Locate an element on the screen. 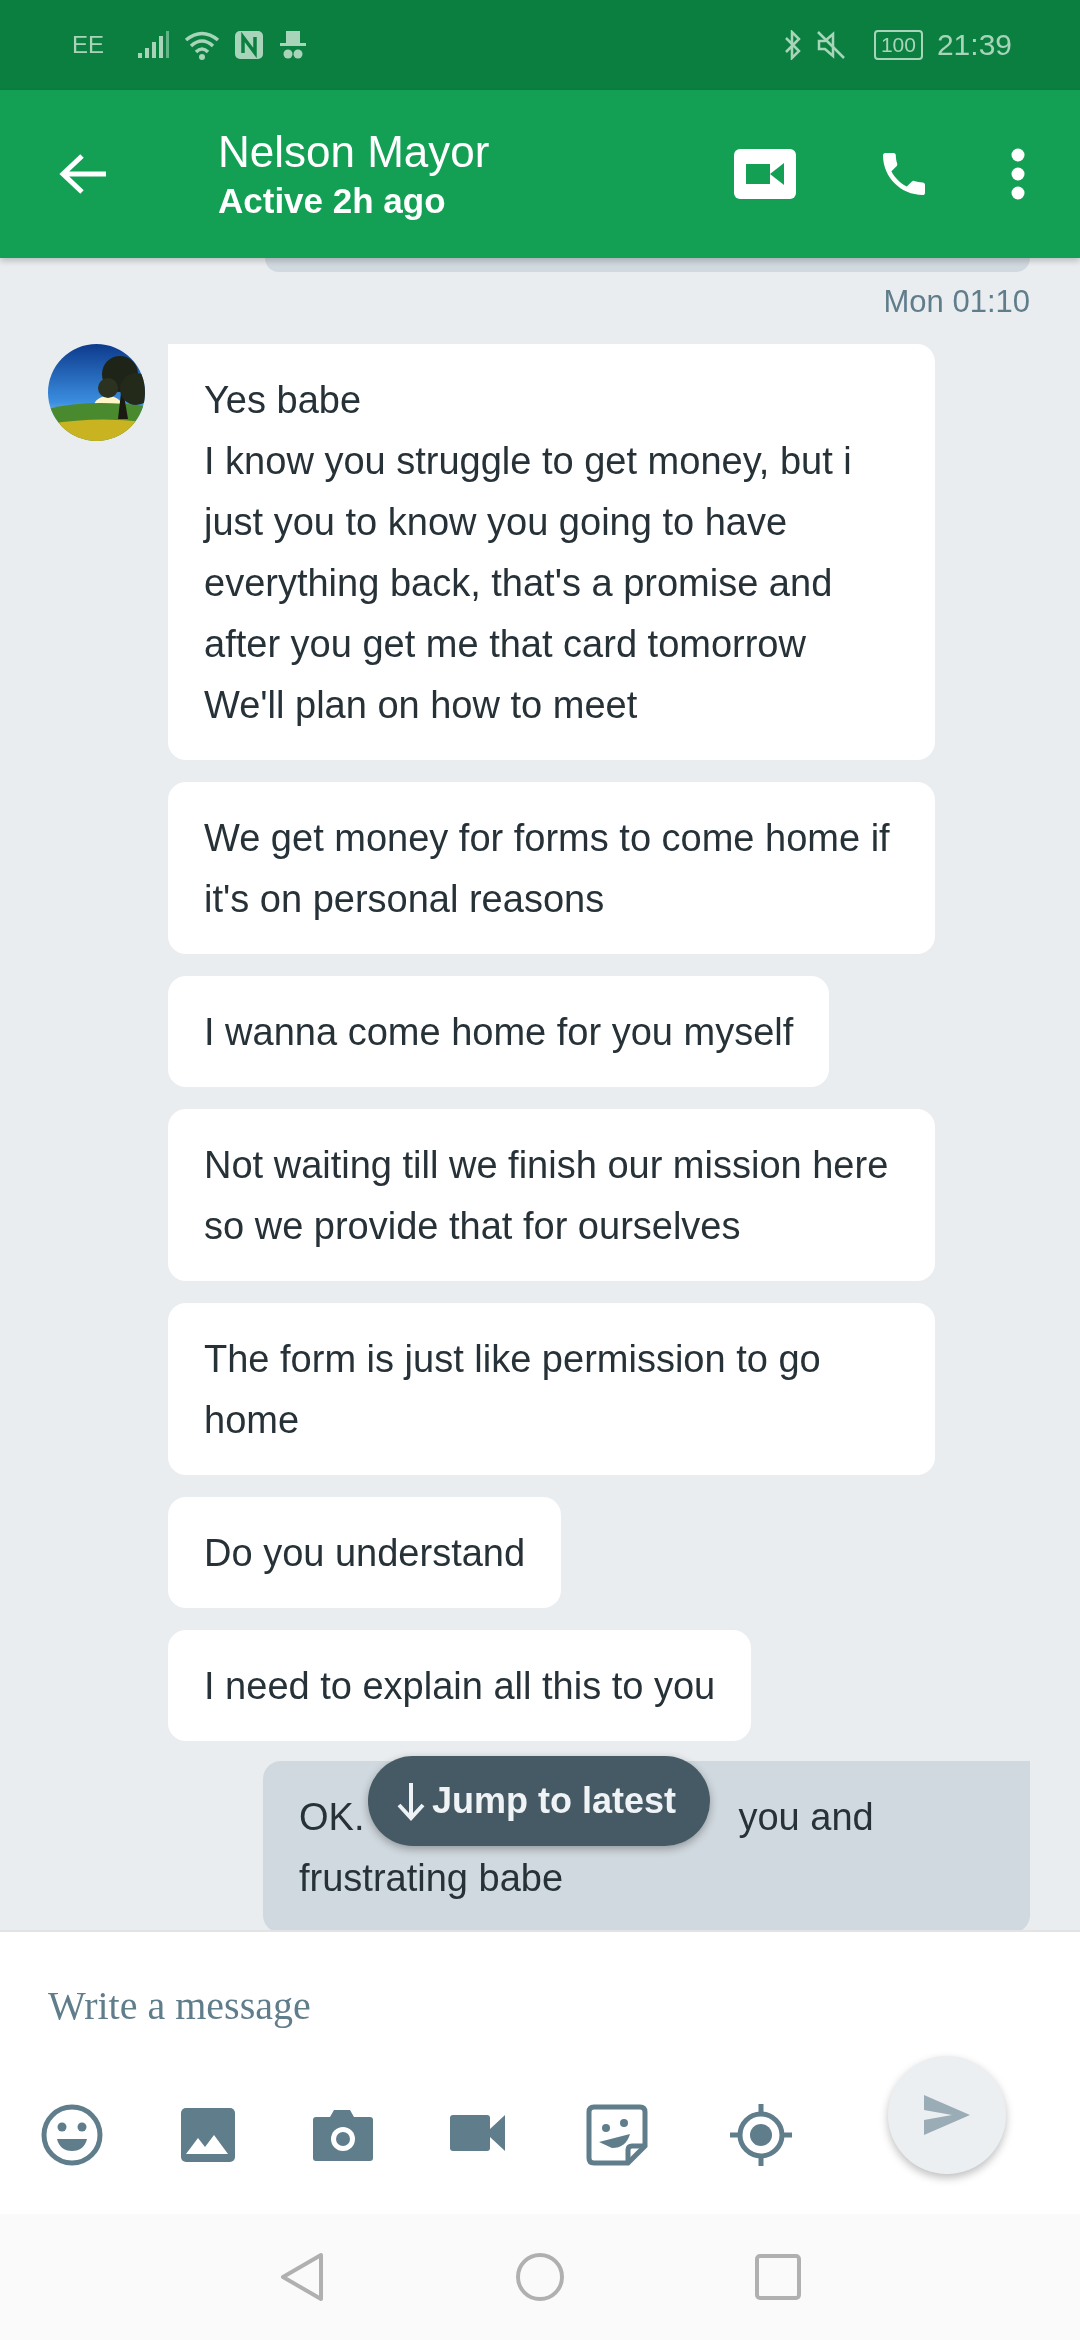  send-icon is located at coordinates (947, 2115).